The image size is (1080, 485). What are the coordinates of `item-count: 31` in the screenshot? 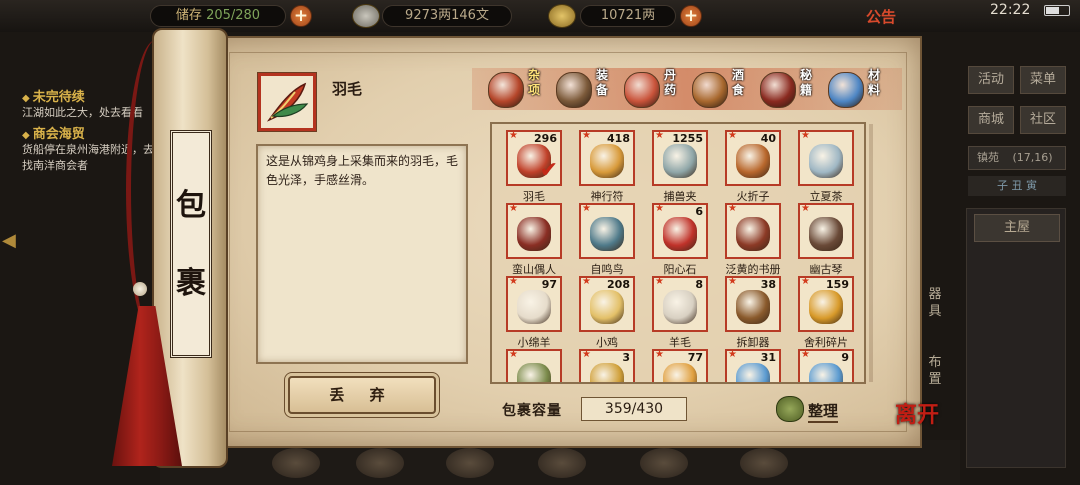 It's located at (768, 357).